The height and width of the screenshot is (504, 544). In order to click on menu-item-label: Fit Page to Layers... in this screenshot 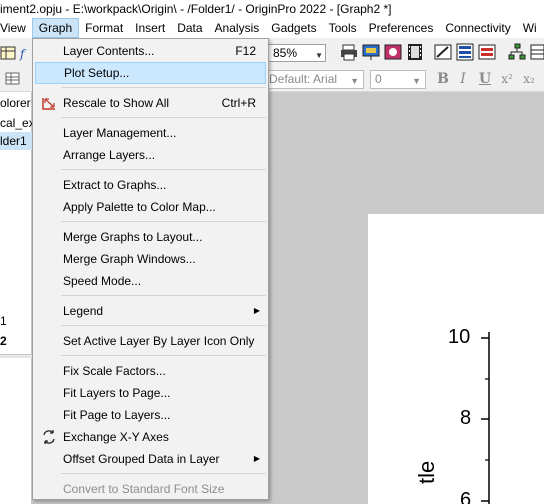, I will do `click(117, 415)`.